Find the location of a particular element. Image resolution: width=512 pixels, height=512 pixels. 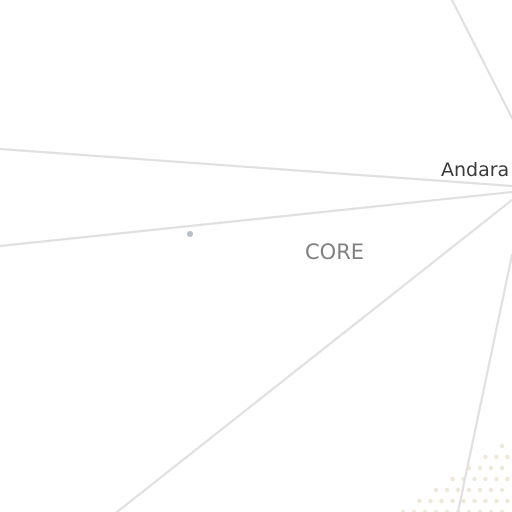

area-label: CORE is located at coordinates (335, 252).